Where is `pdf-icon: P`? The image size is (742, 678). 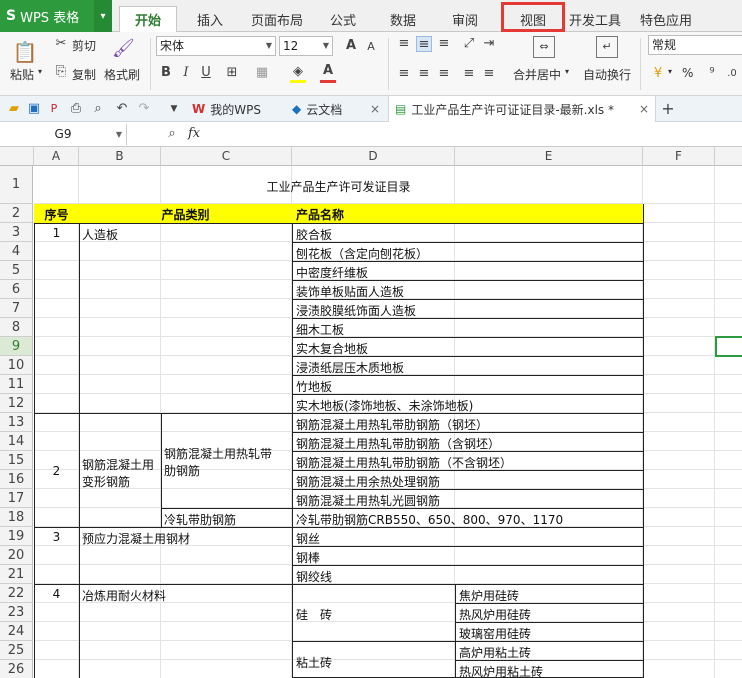
pdf-icon: P is located at coordinates (54, 109).